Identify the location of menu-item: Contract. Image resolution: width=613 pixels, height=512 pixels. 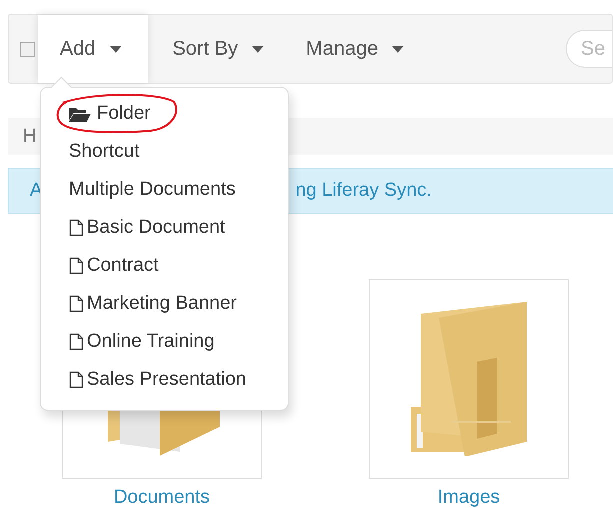
(100, 266).